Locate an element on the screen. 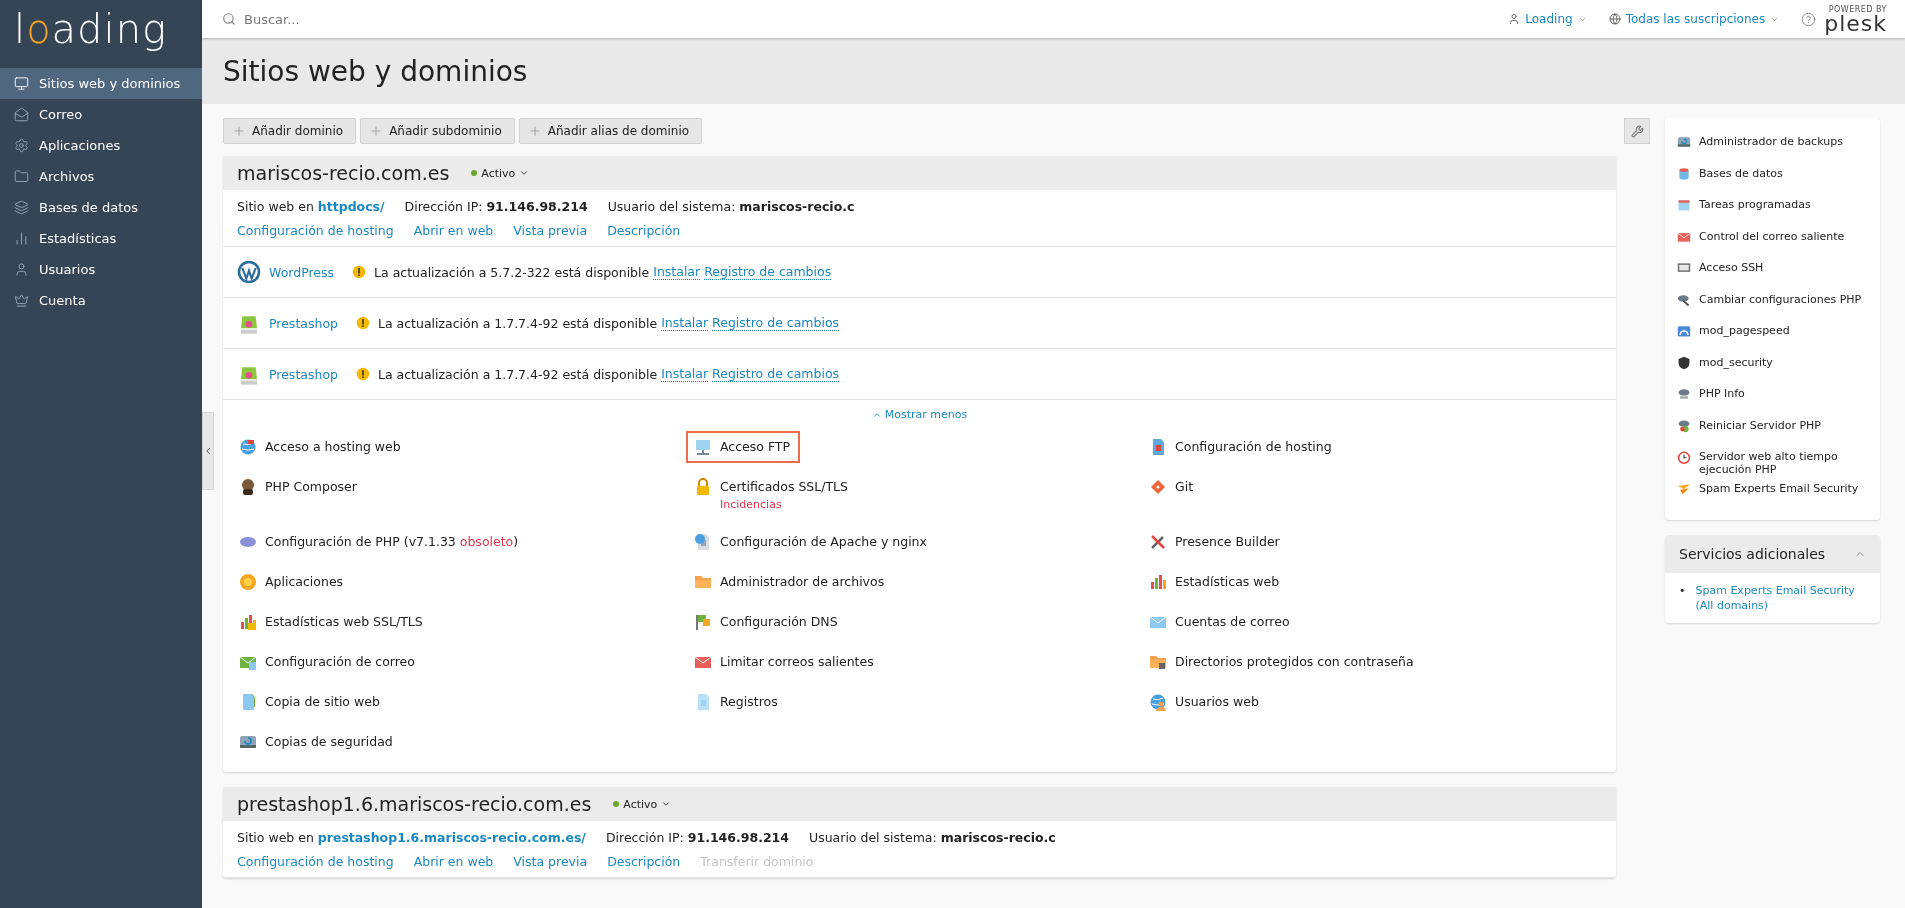 The height and width of the screenshot is (908, 1905). tool-item: Configuración de Apache y nginx is located at coordinates (811, 542).